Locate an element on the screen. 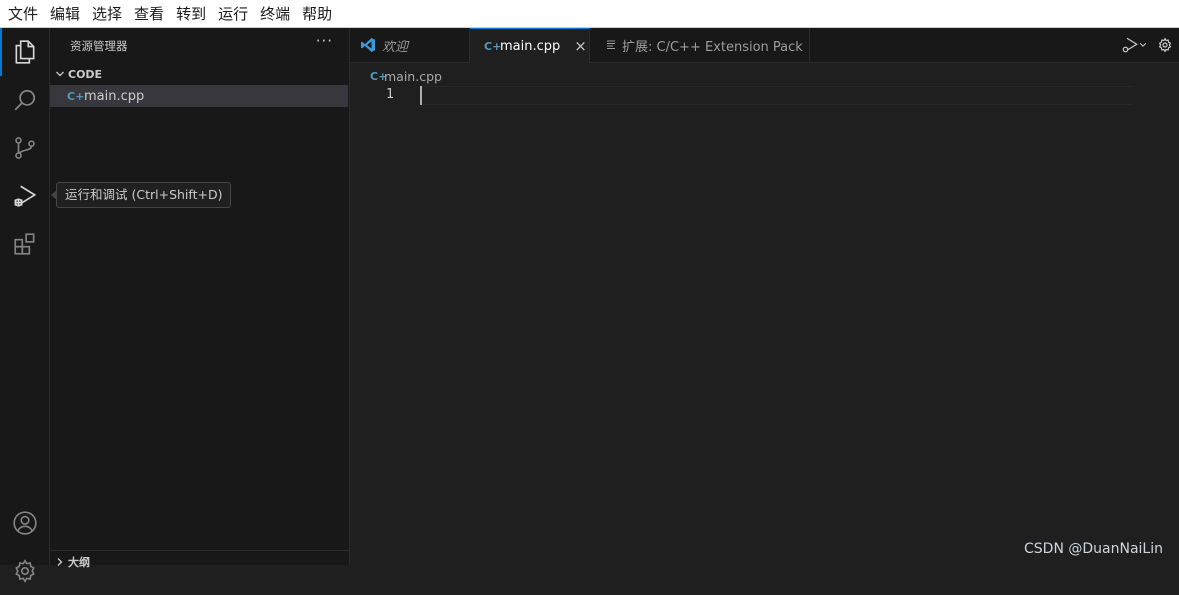 This screenshot has width=1179, height=595. text-cursor is located at coordinates (421, 95).